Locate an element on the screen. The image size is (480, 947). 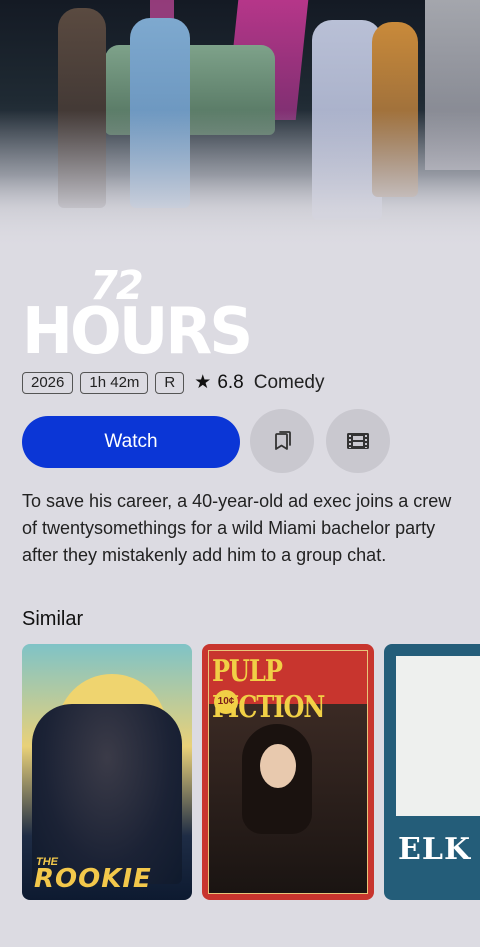
meta-row: 2026 1h 42m R ★ 6.8 Comedy is located at coordinates (173, 382).